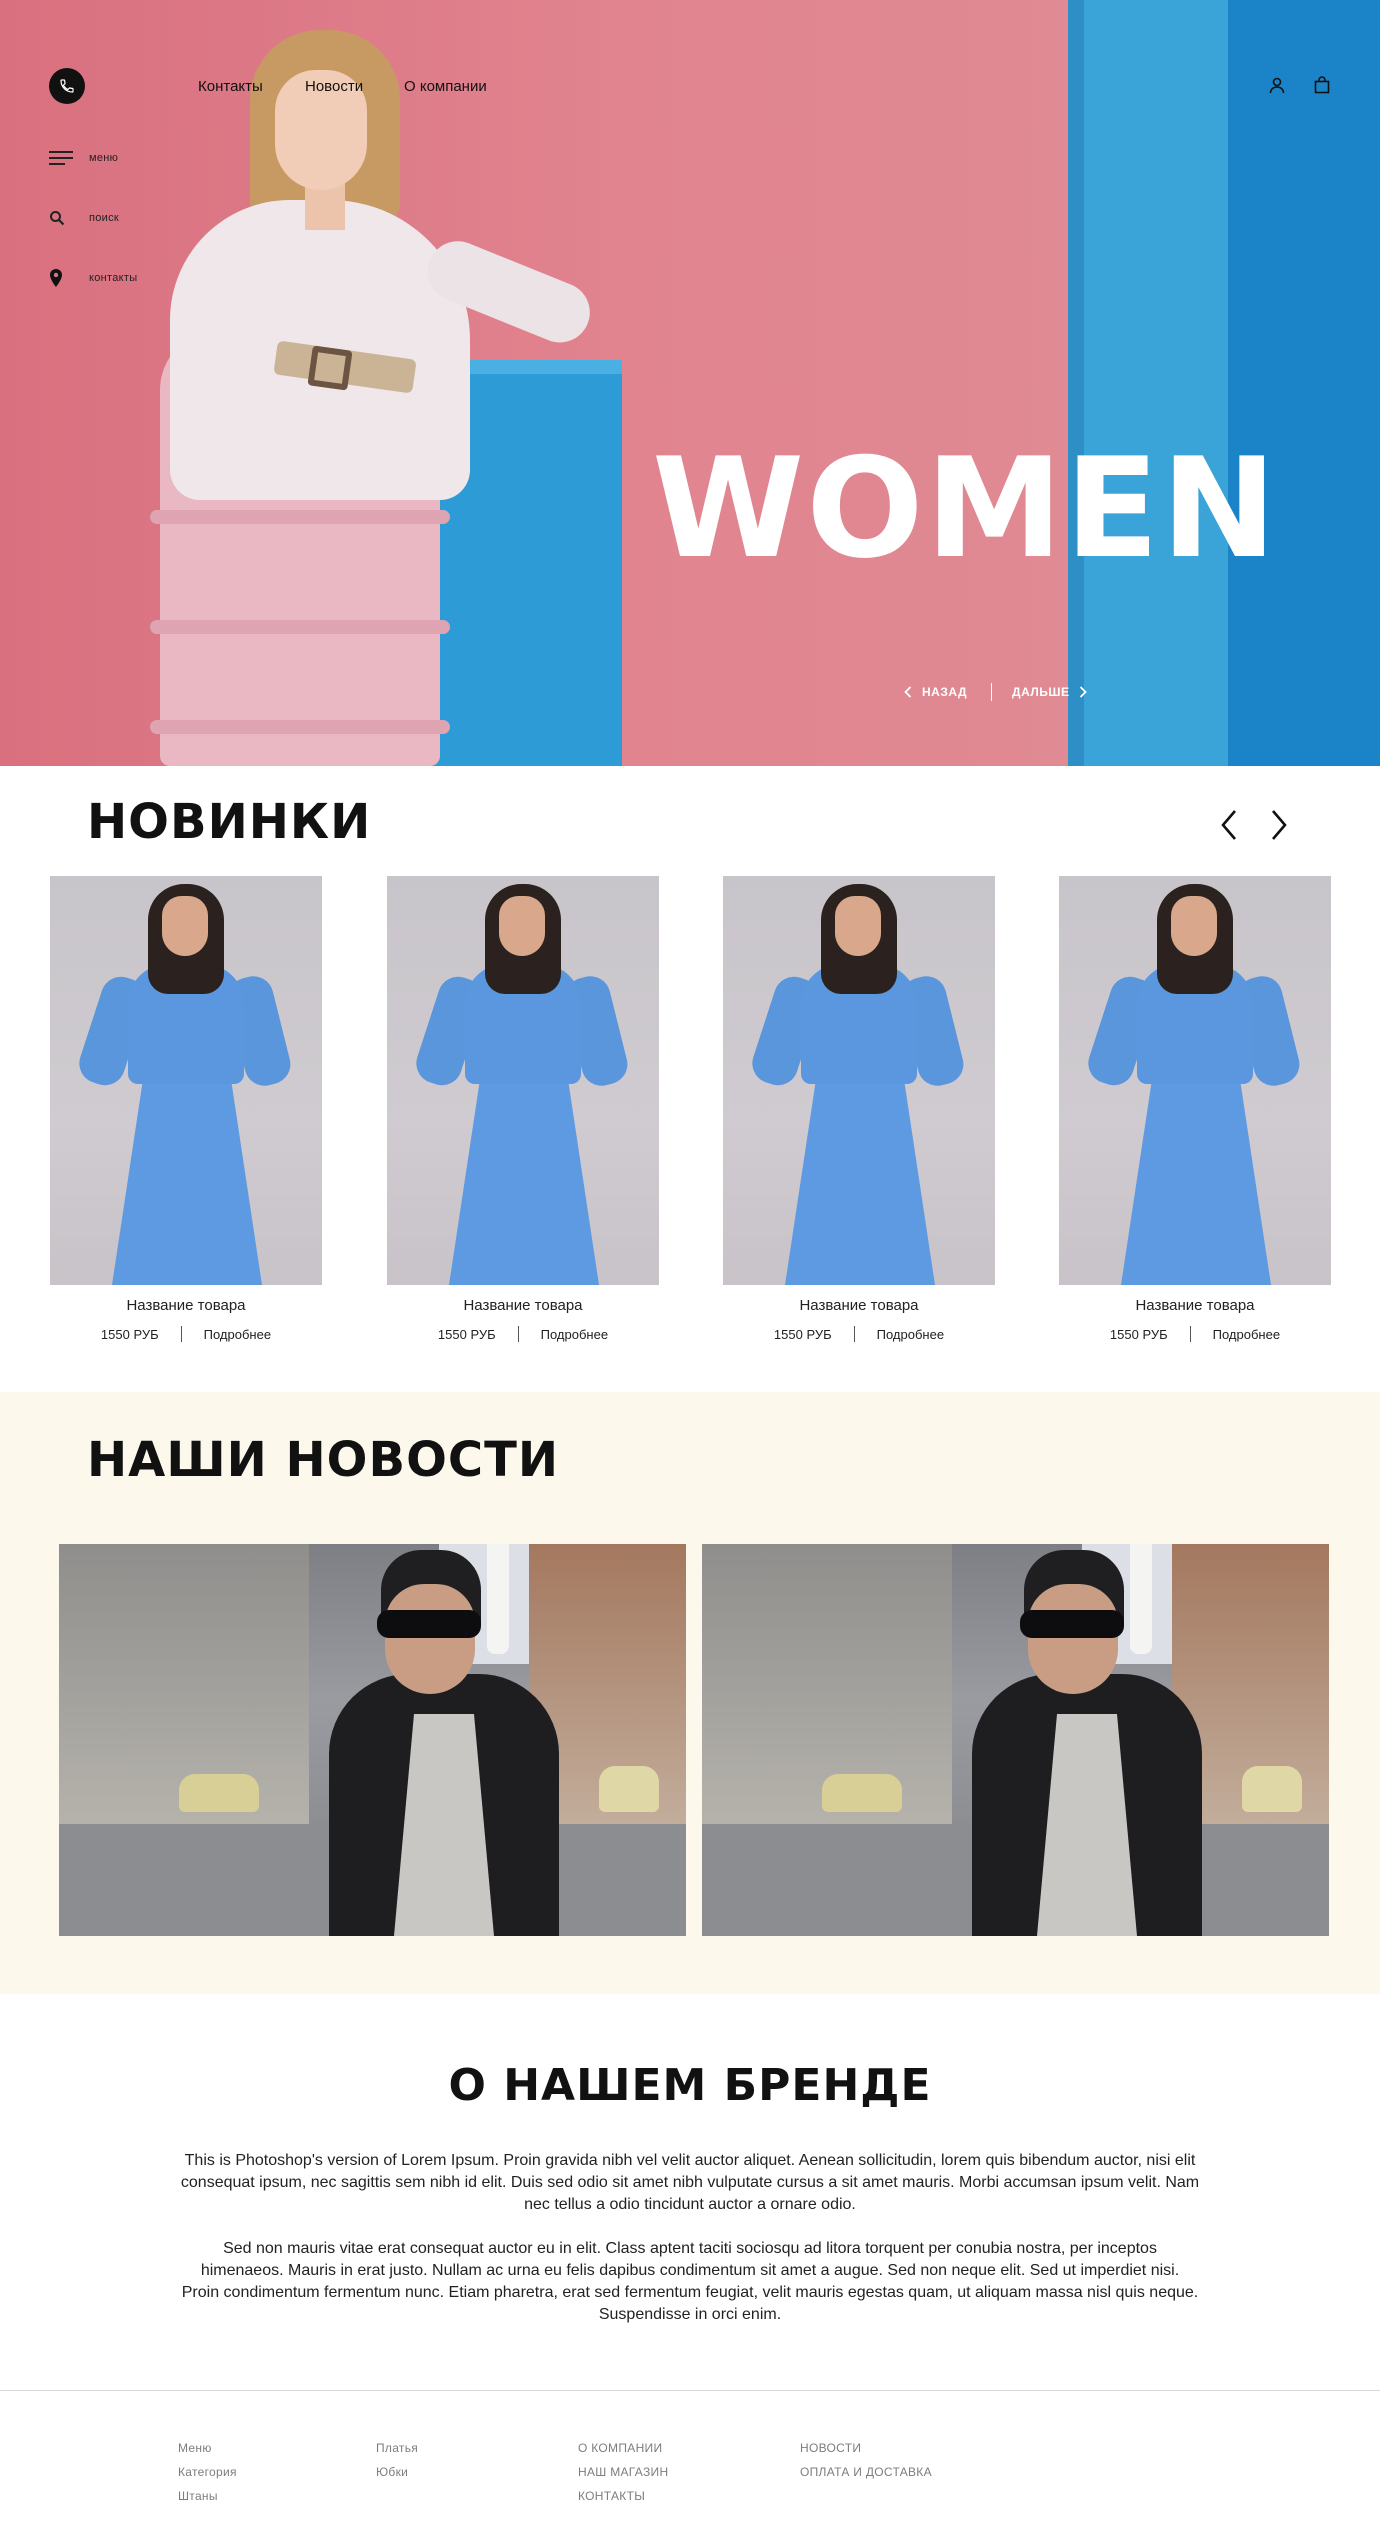  I want to click on footer-column: Платья Юбки, so click(397, 2460).